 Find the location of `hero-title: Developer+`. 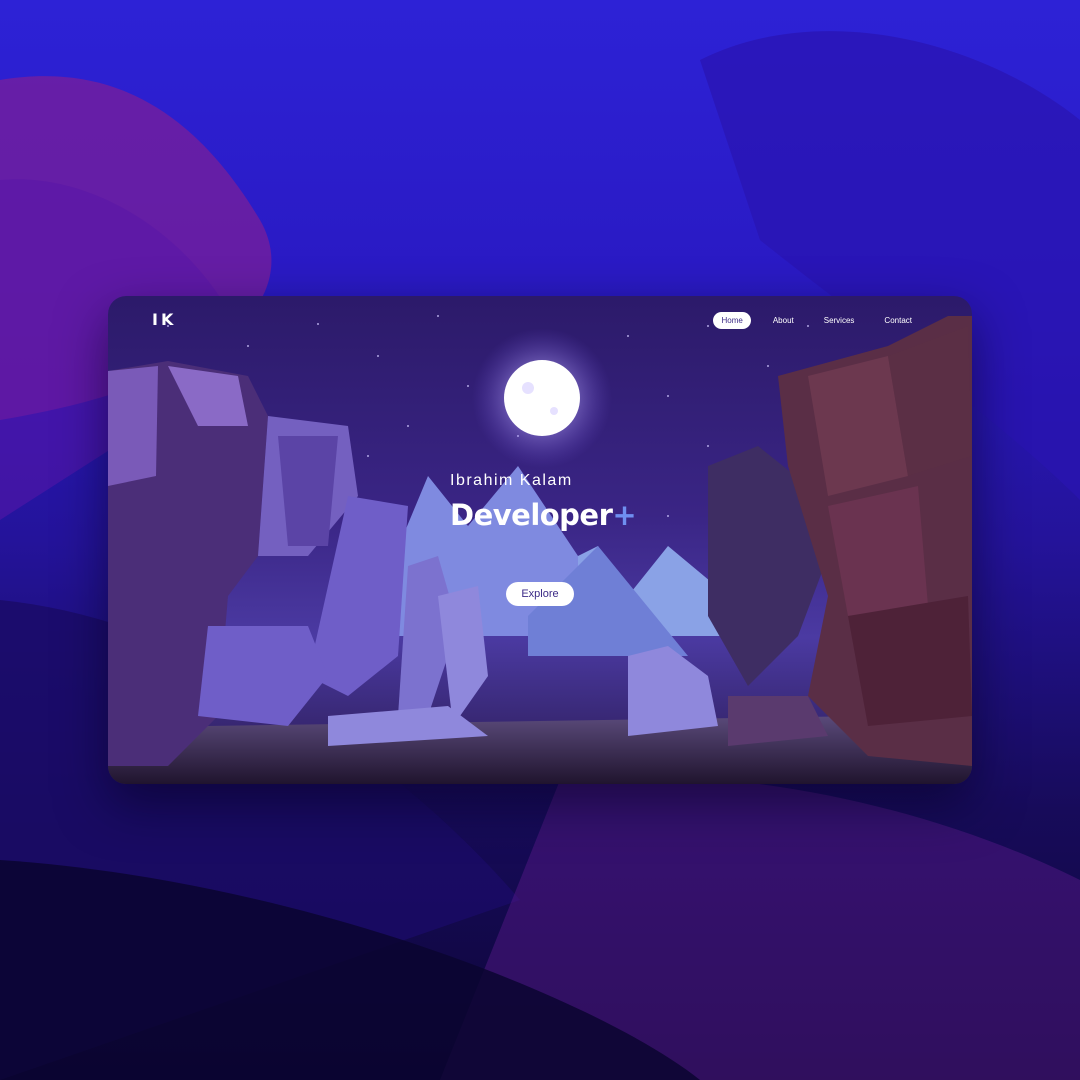

hero-title: Developer+ is located at coordinates (543, 515).